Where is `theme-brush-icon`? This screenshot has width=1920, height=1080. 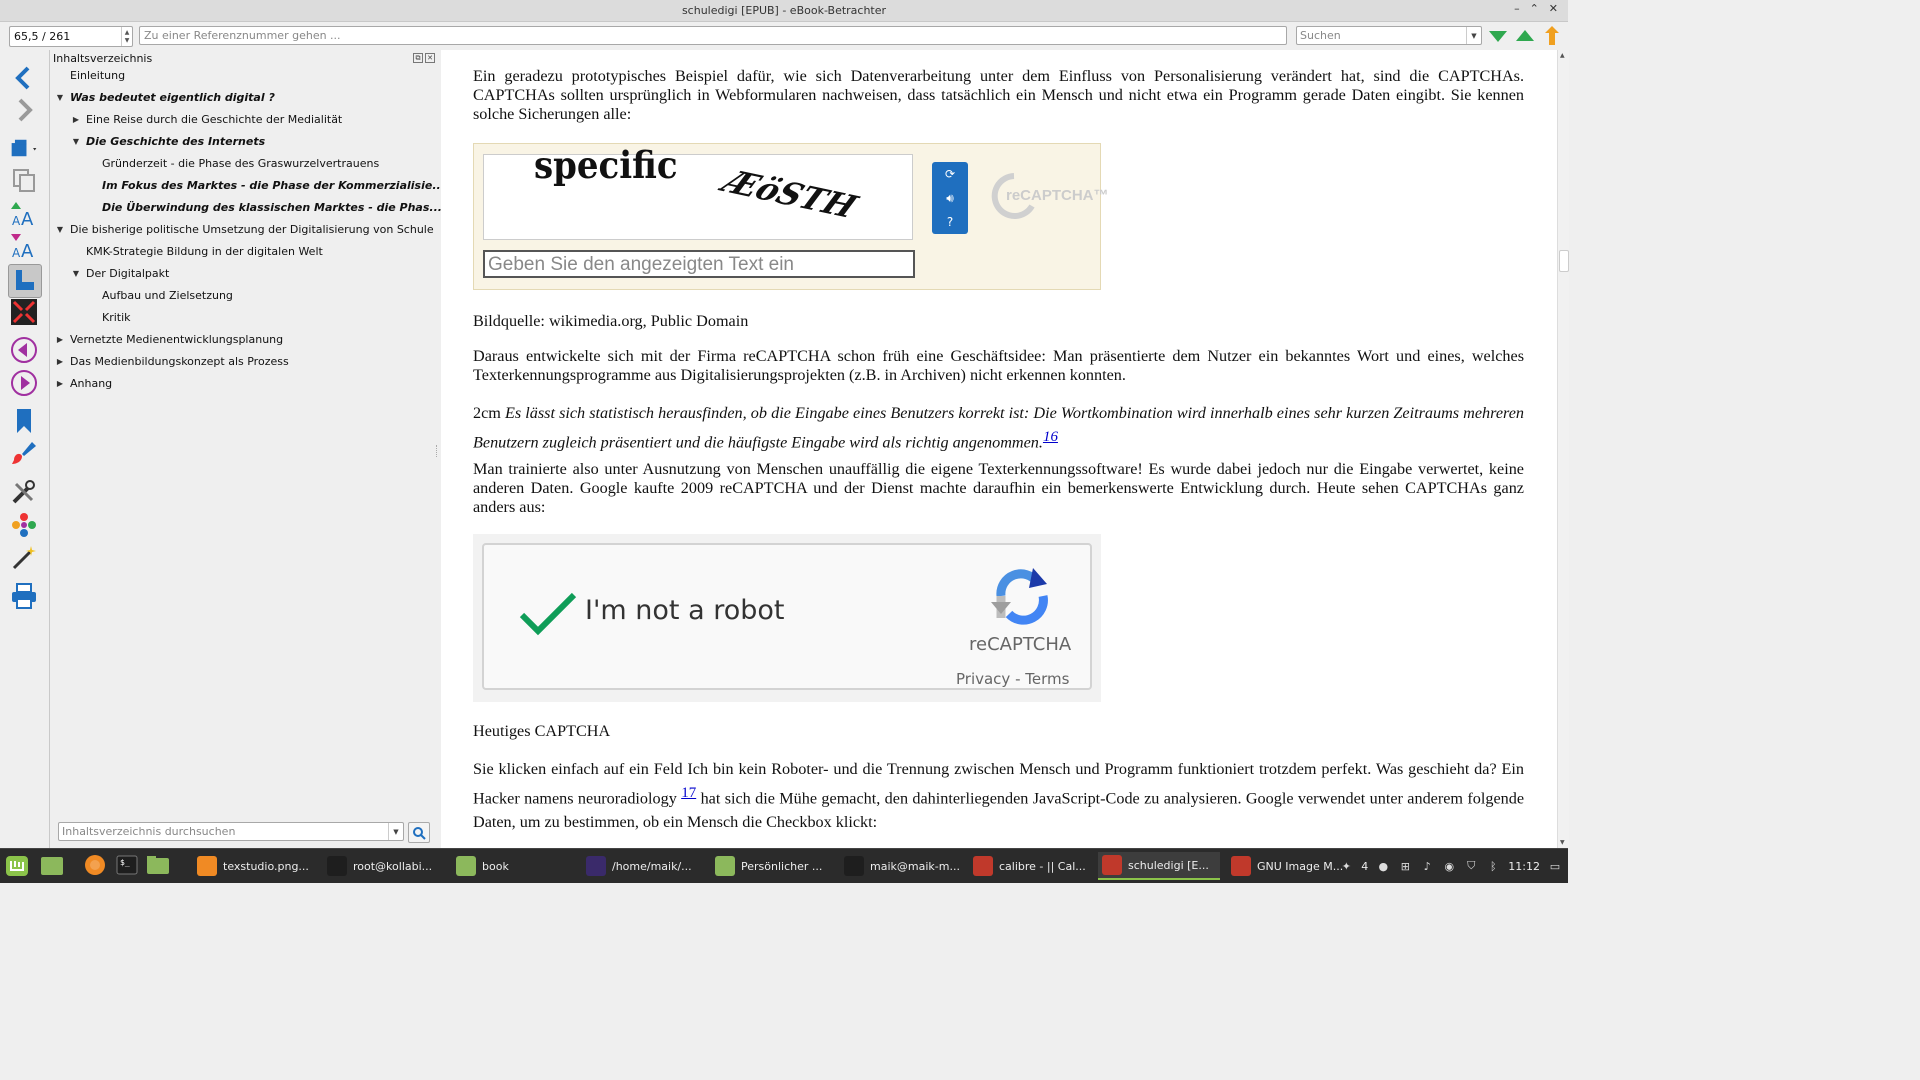
theme-brush-icon is located at coordinates (24, 454).